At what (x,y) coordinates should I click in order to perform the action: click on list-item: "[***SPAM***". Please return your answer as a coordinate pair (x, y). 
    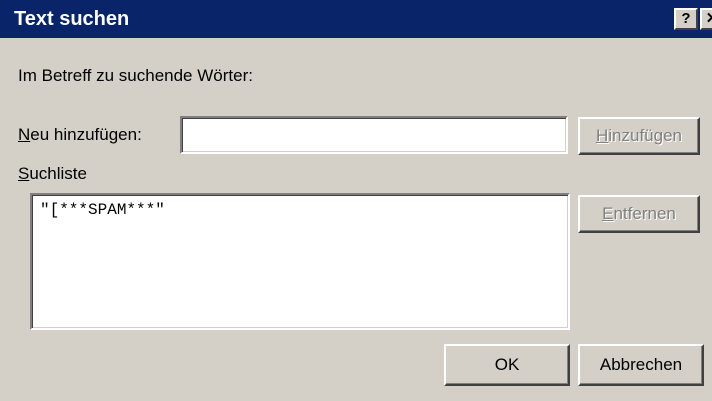
    Looking at the image, I should click on (102, 210).